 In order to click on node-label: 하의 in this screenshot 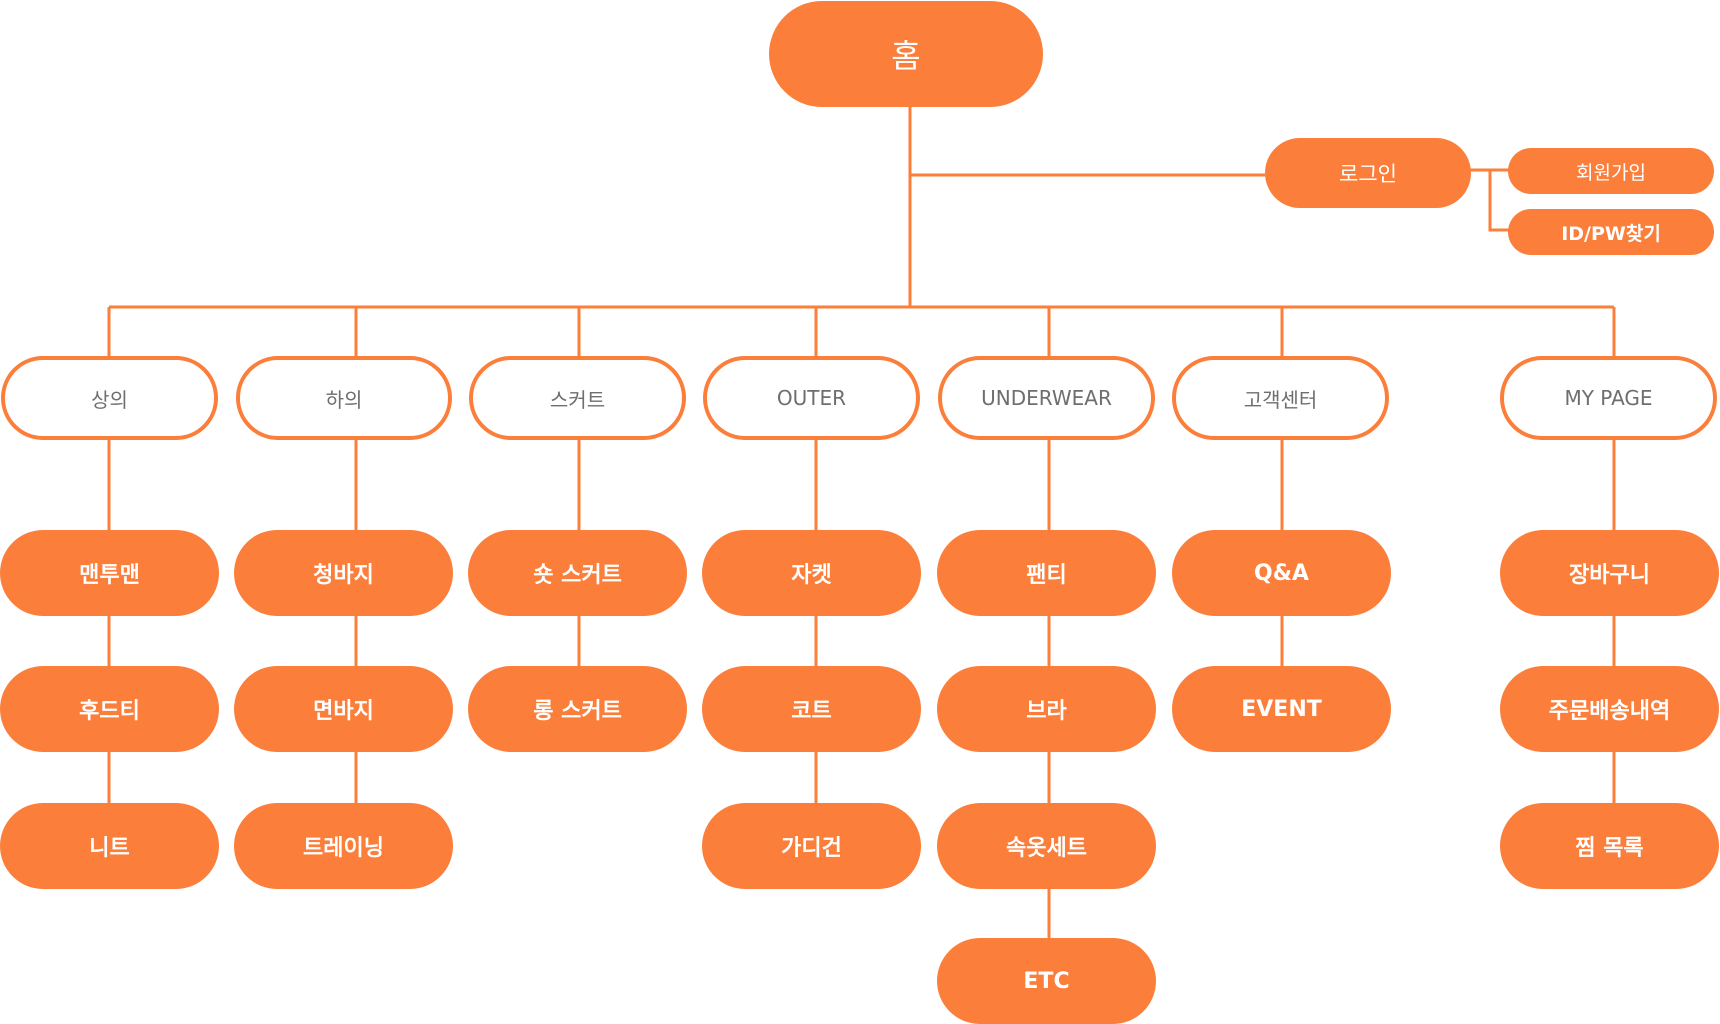, I will do `click(344, 399)`.